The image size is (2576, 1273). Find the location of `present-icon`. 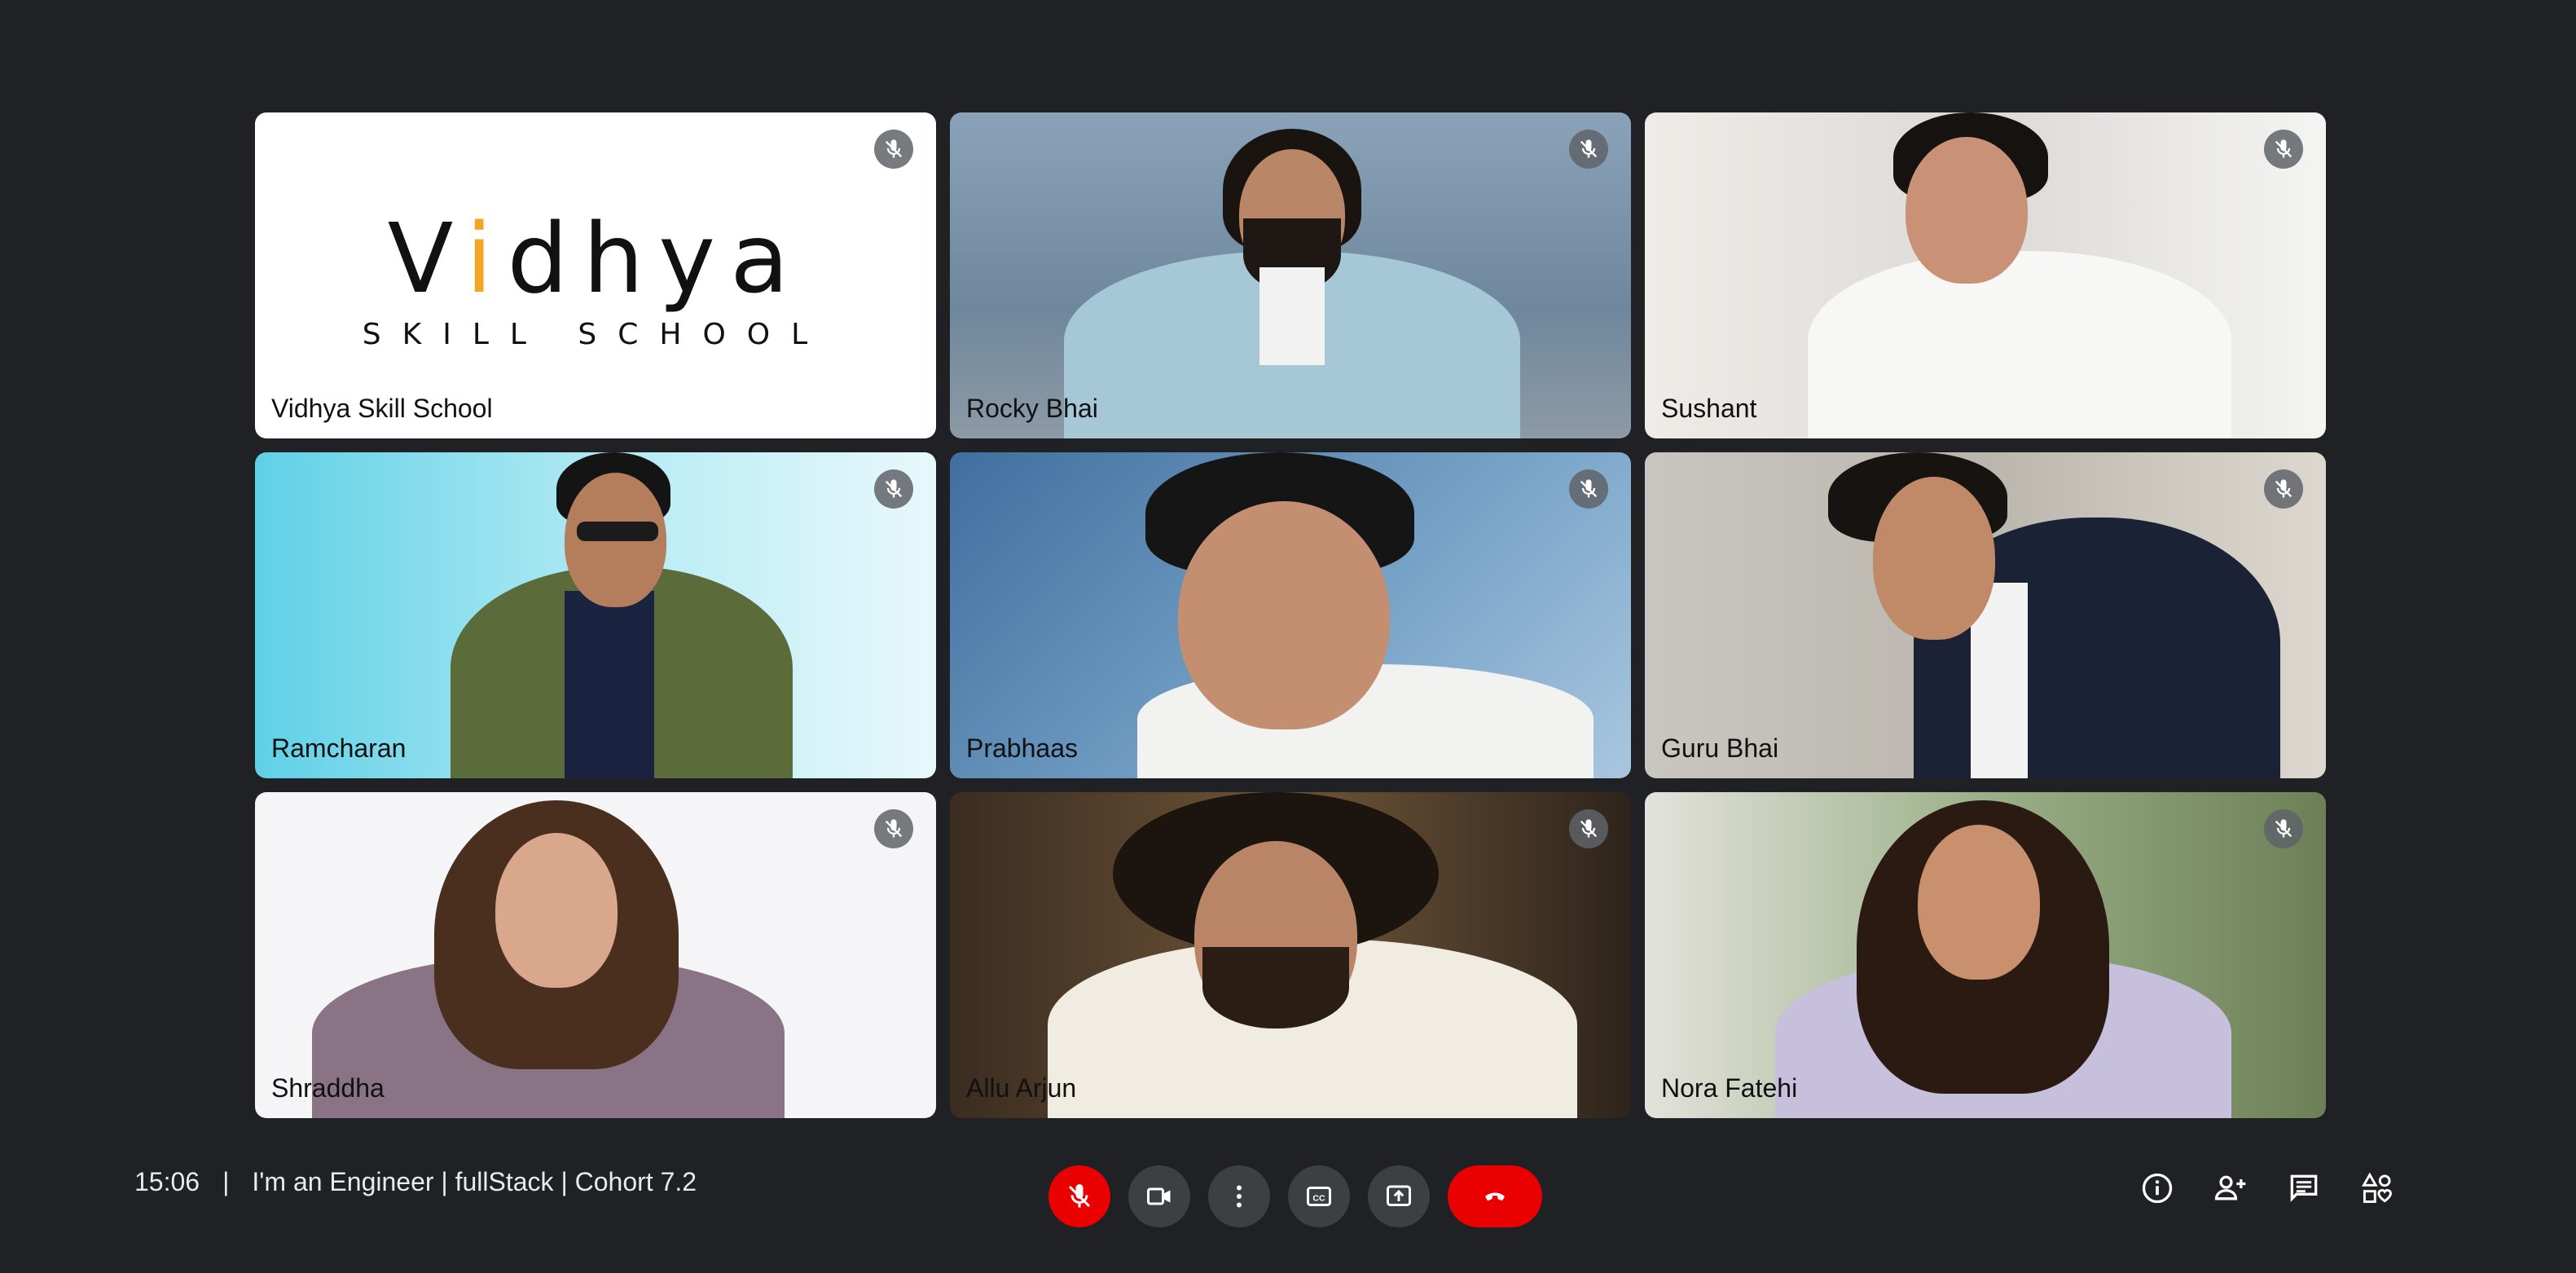

present-icon is located at coordinates (1399, 1196).